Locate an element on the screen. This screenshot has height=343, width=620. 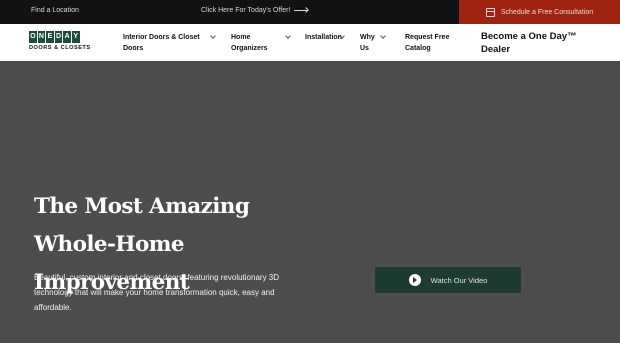
schedule-consultation-button: Schedule a Free Consultation is located at coordinates (539, 12).